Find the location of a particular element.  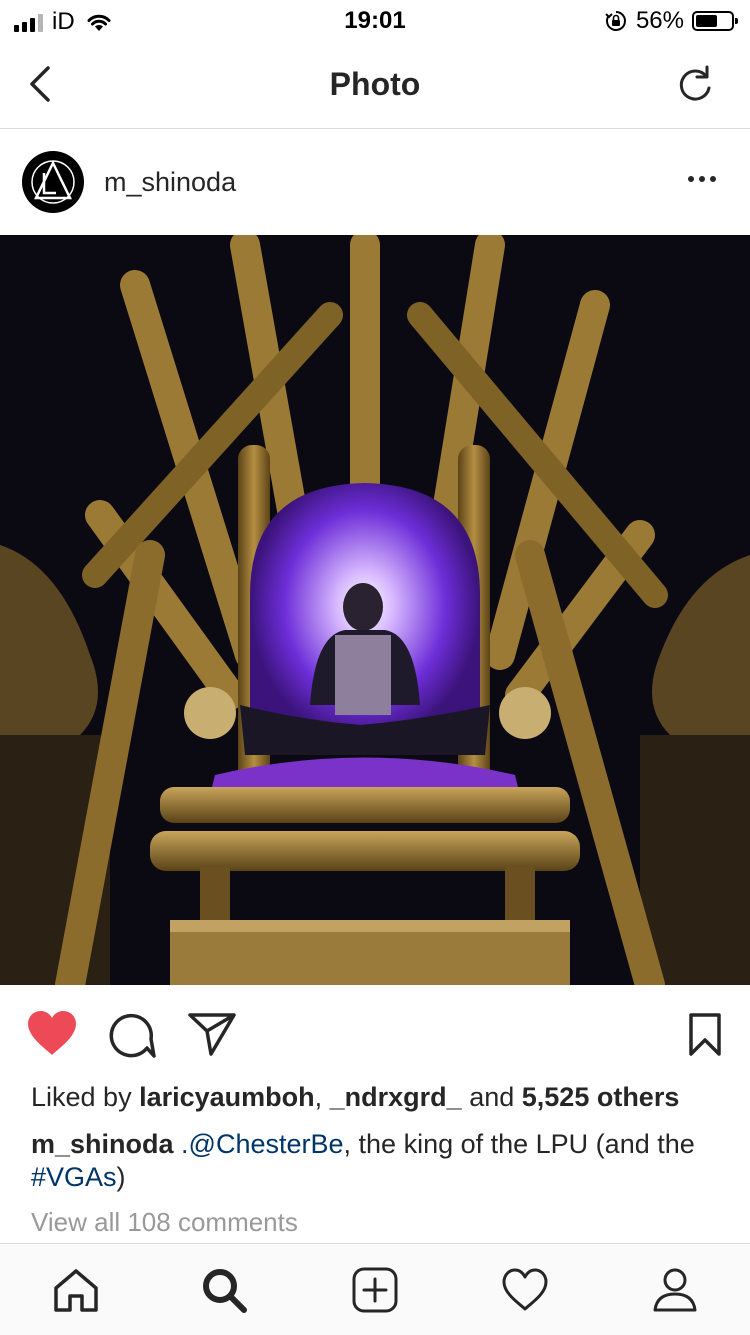

hashtag-link: #VGAs is located at coordinates (74, 1177).